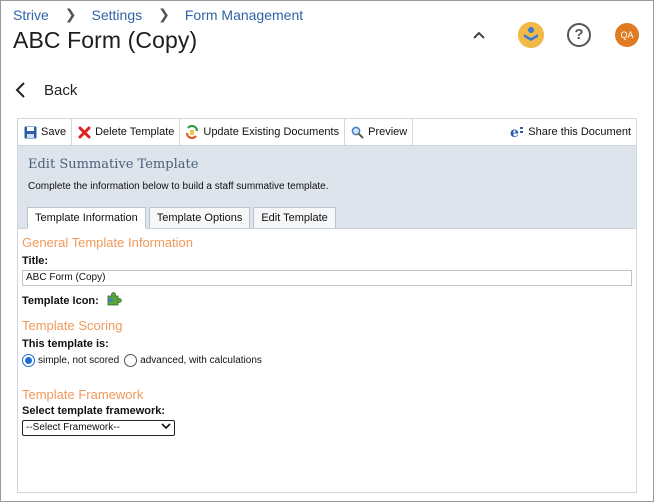  What do you see at coordinates (105, 40) in the screenshot?
I see `page-title: ABC Form (Copy)` at bounding box center [105, 40].